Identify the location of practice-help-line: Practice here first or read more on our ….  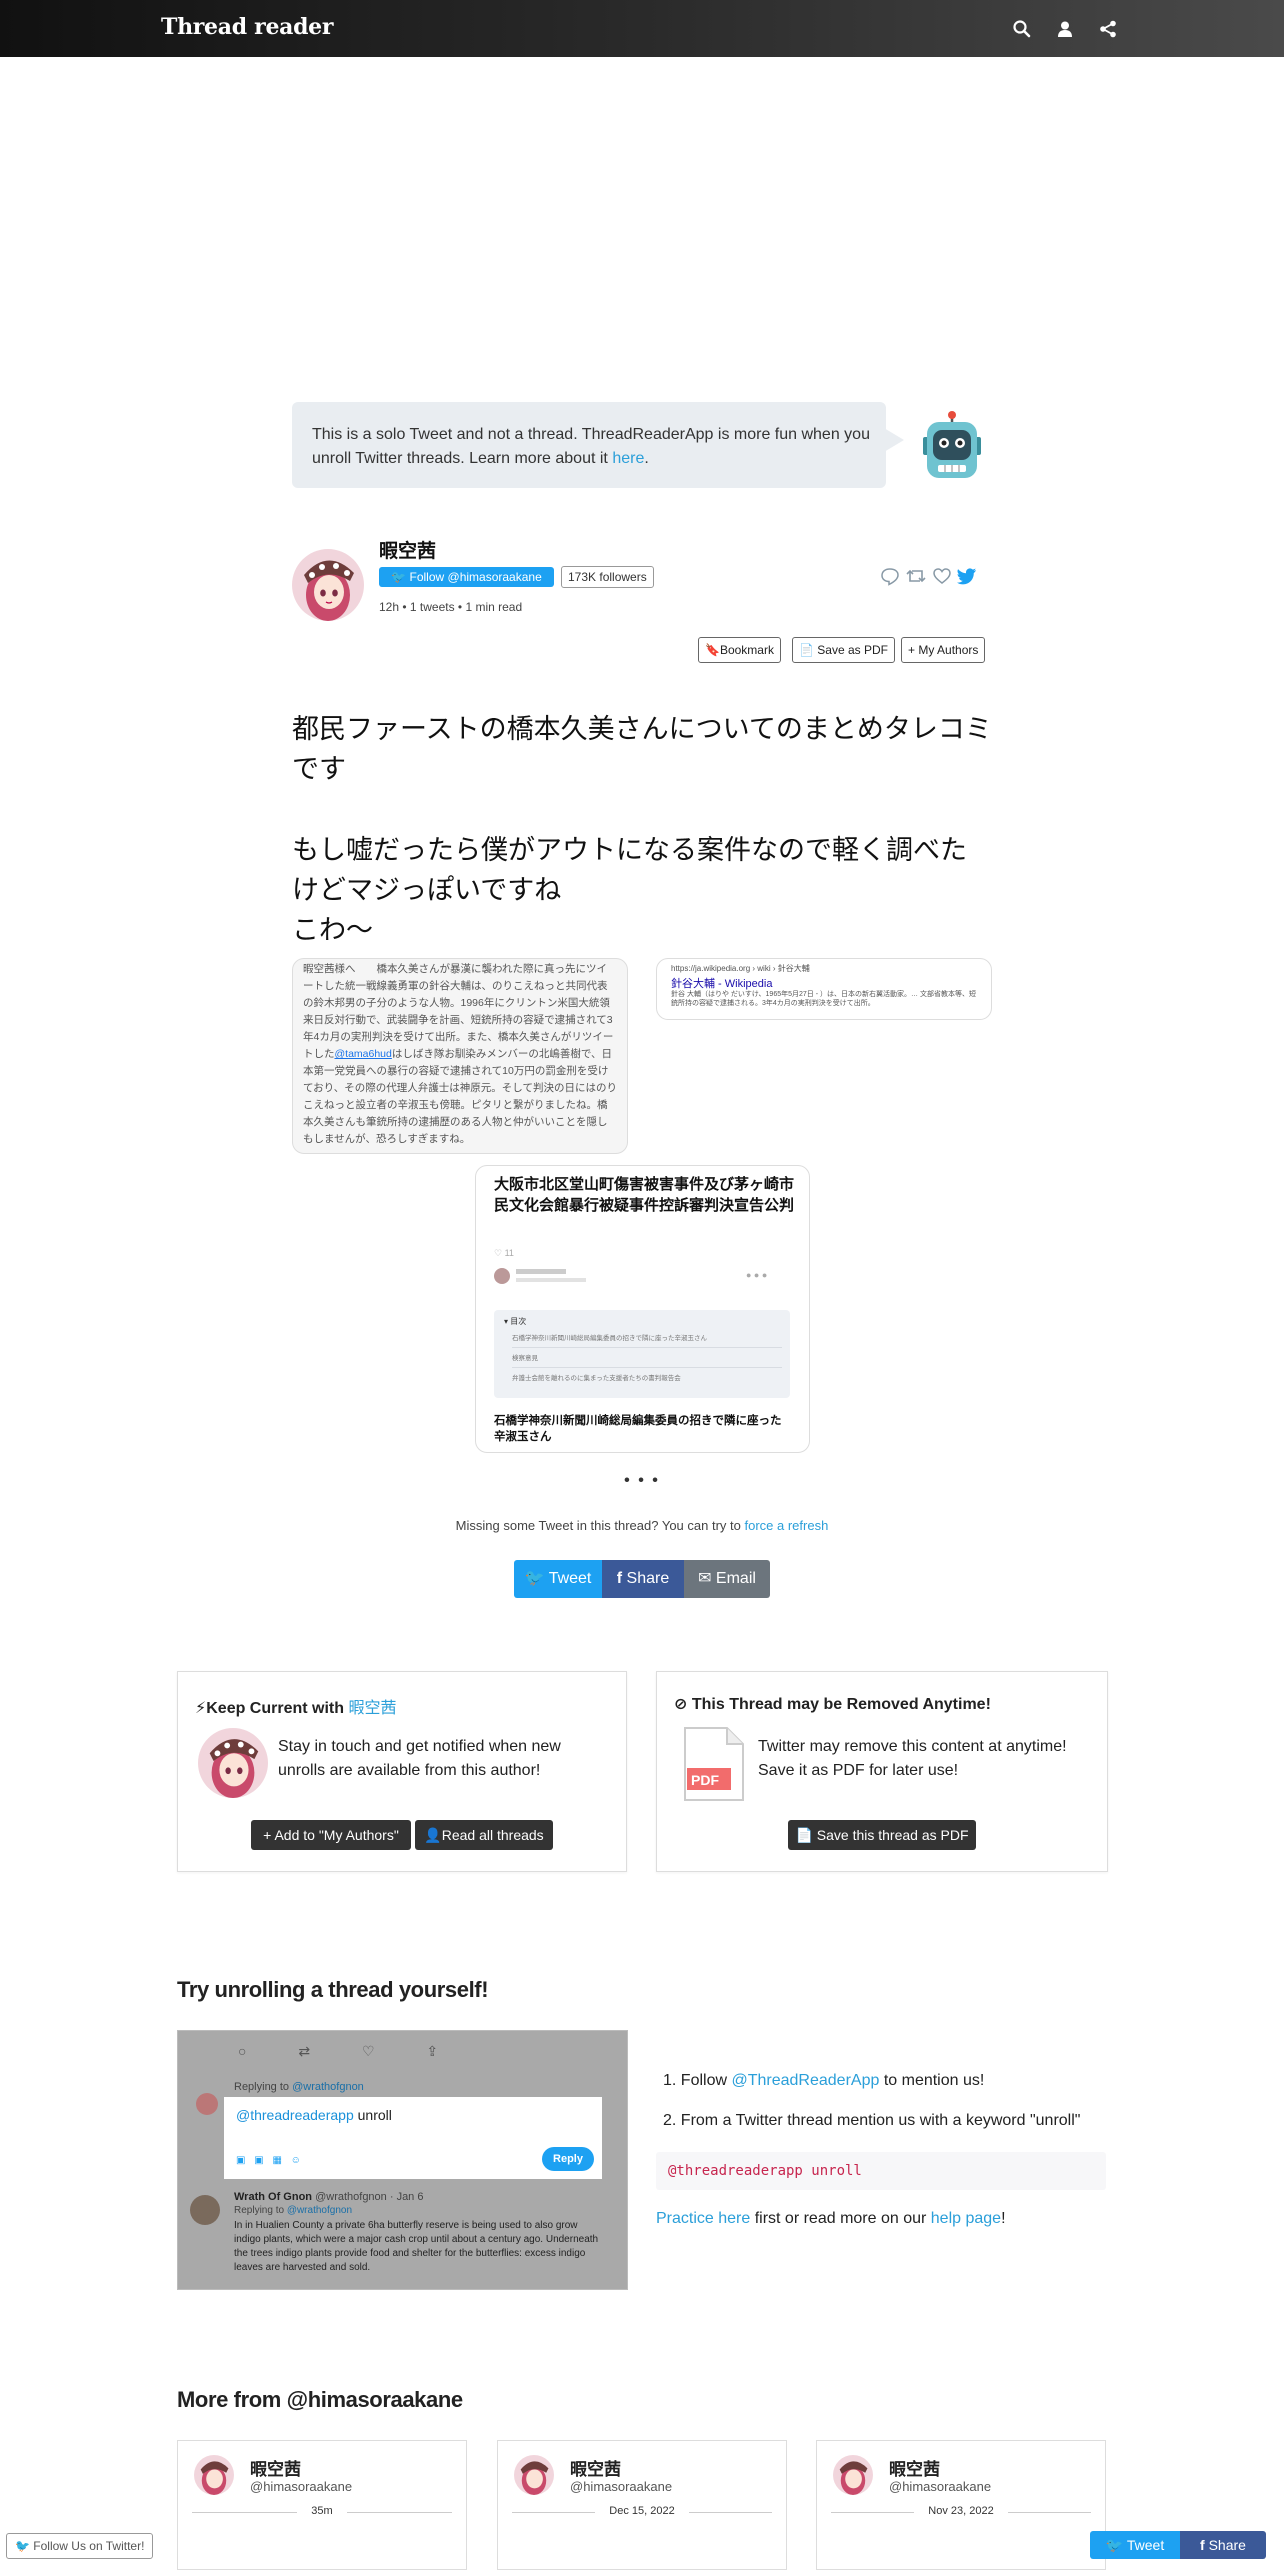
(831, 2219).